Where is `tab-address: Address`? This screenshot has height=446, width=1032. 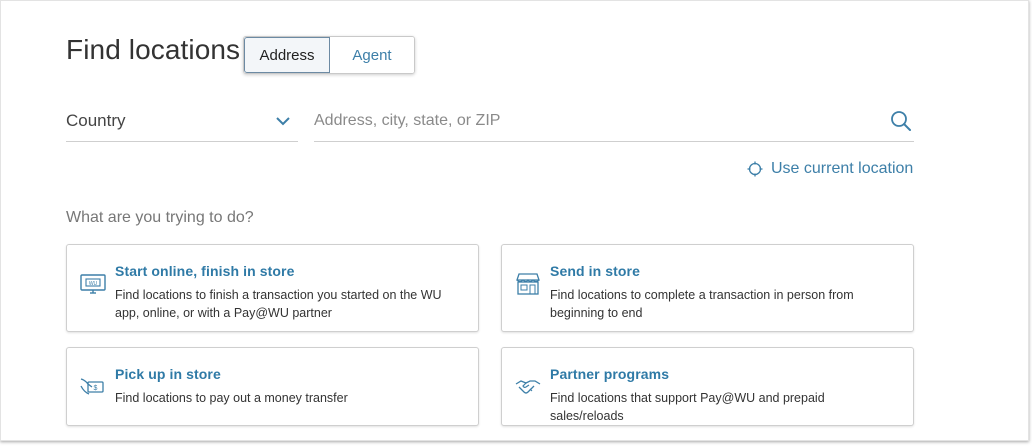
tab-address: Address is located at coordinates (287, 55).